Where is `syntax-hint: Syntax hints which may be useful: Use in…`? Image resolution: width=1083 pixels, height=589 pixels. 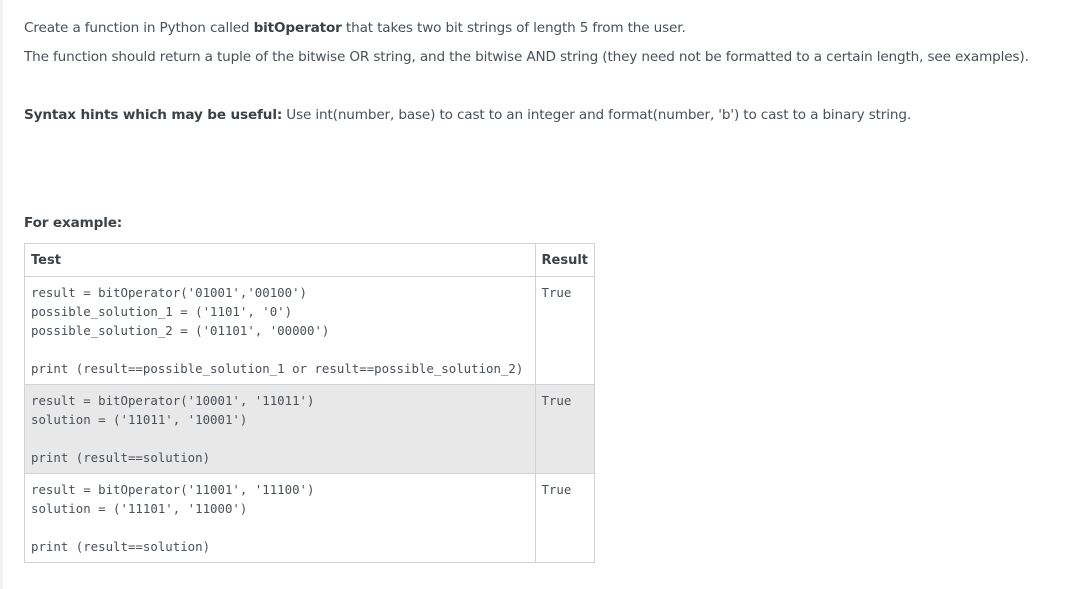
syntax-hint: Syntax hints which may be useful: Use in… is located at coordinates (467, 115).